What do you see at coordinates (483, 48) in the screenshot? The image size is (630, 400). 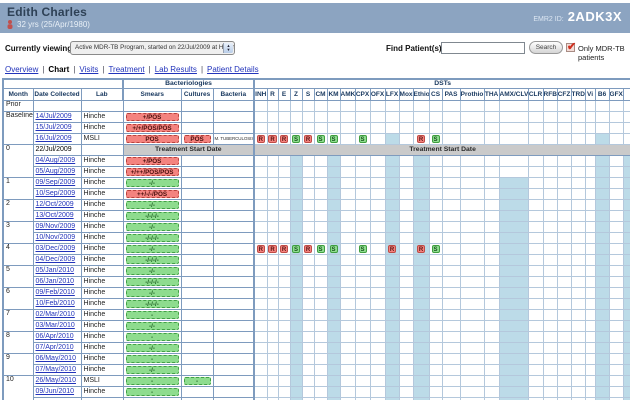 I see `find-patient-input` at bounding box center [483, 48].